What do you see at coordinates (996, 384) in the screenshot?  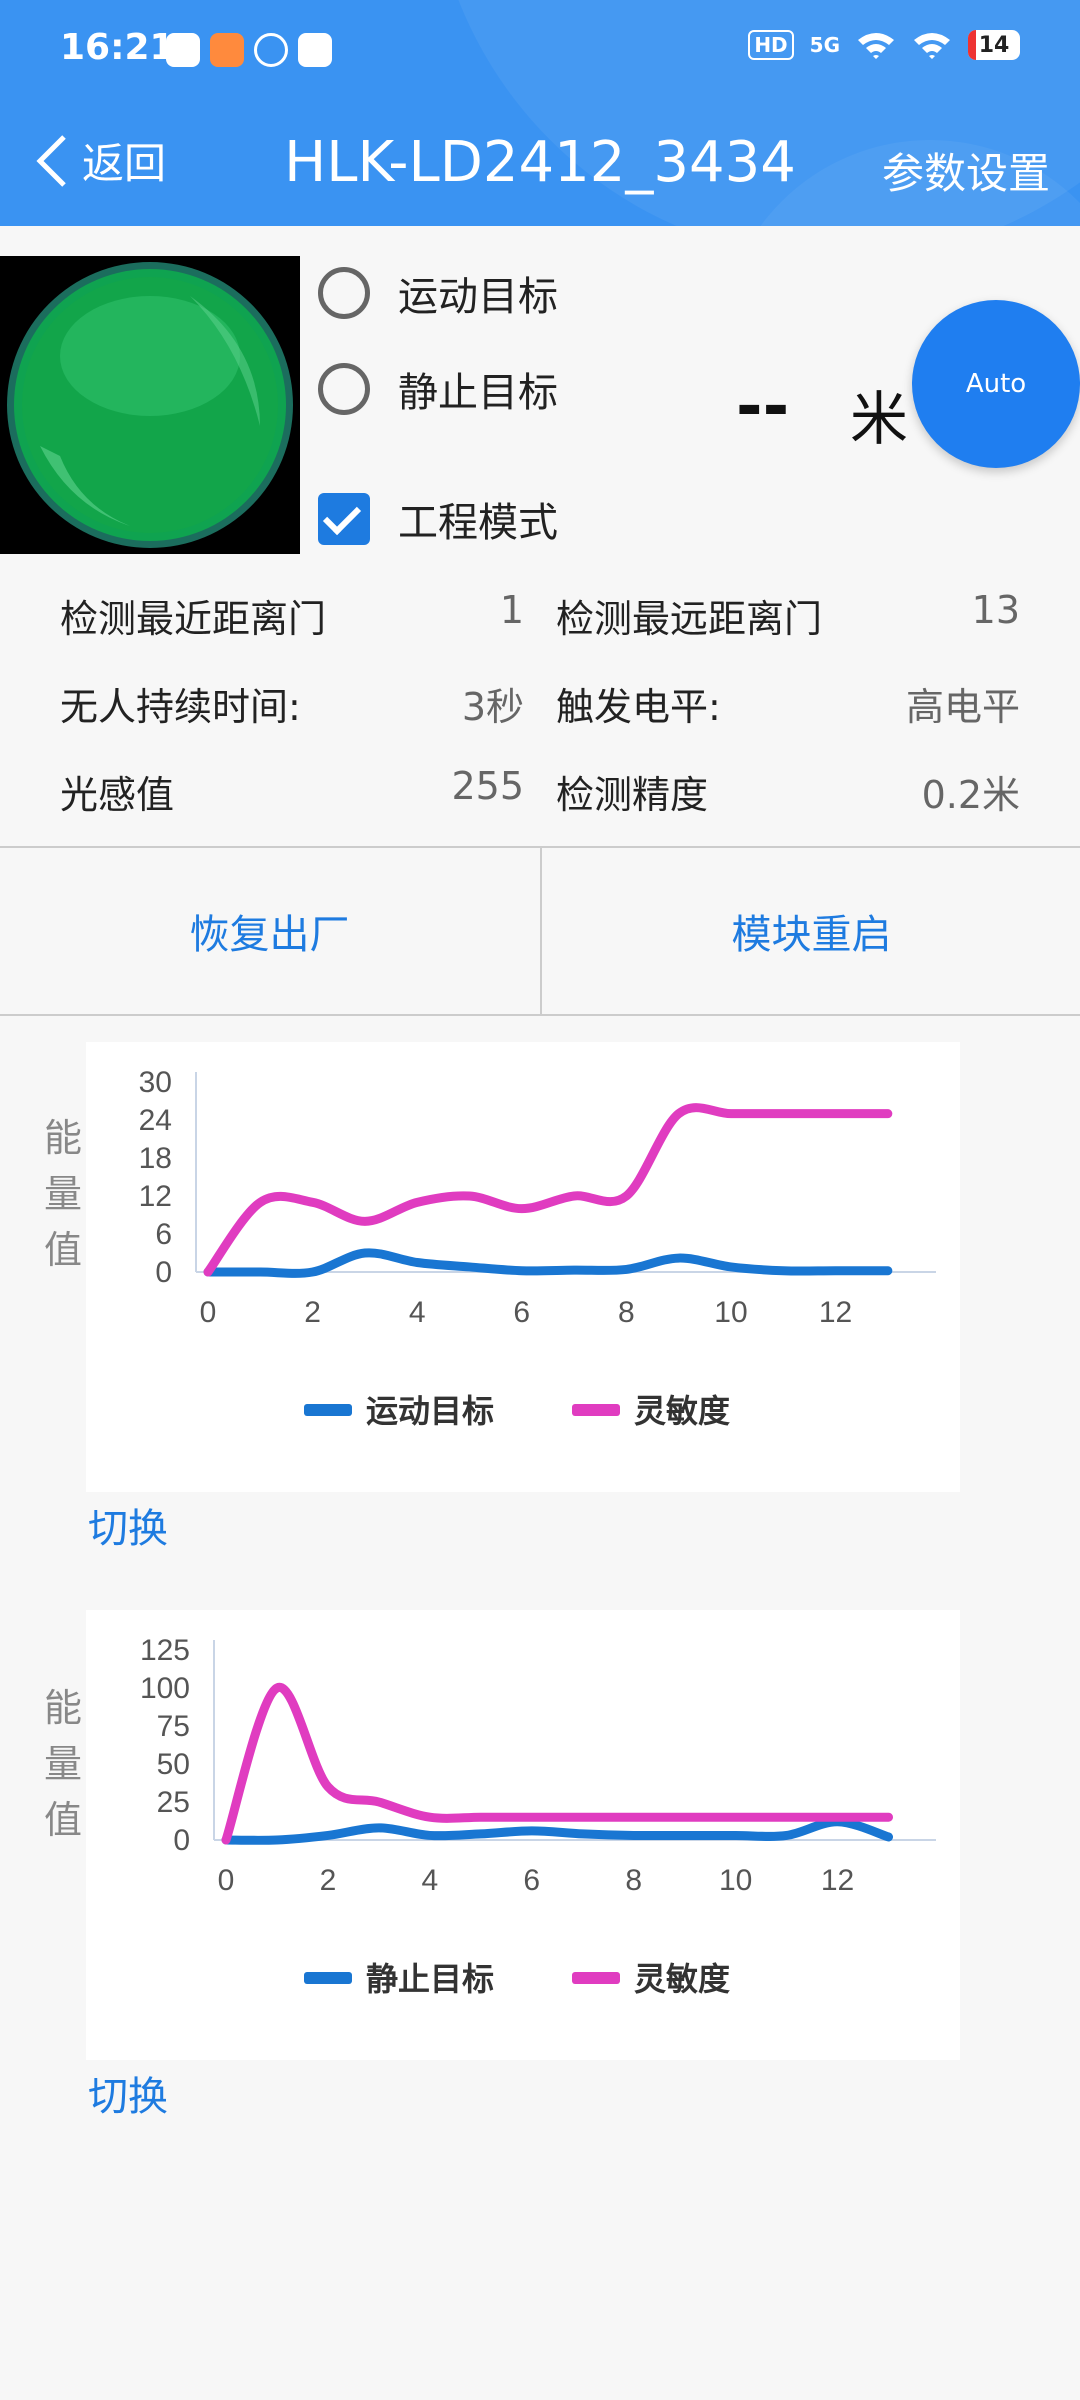 I see `auto-button: Auto` at bounding box center [996, 384].